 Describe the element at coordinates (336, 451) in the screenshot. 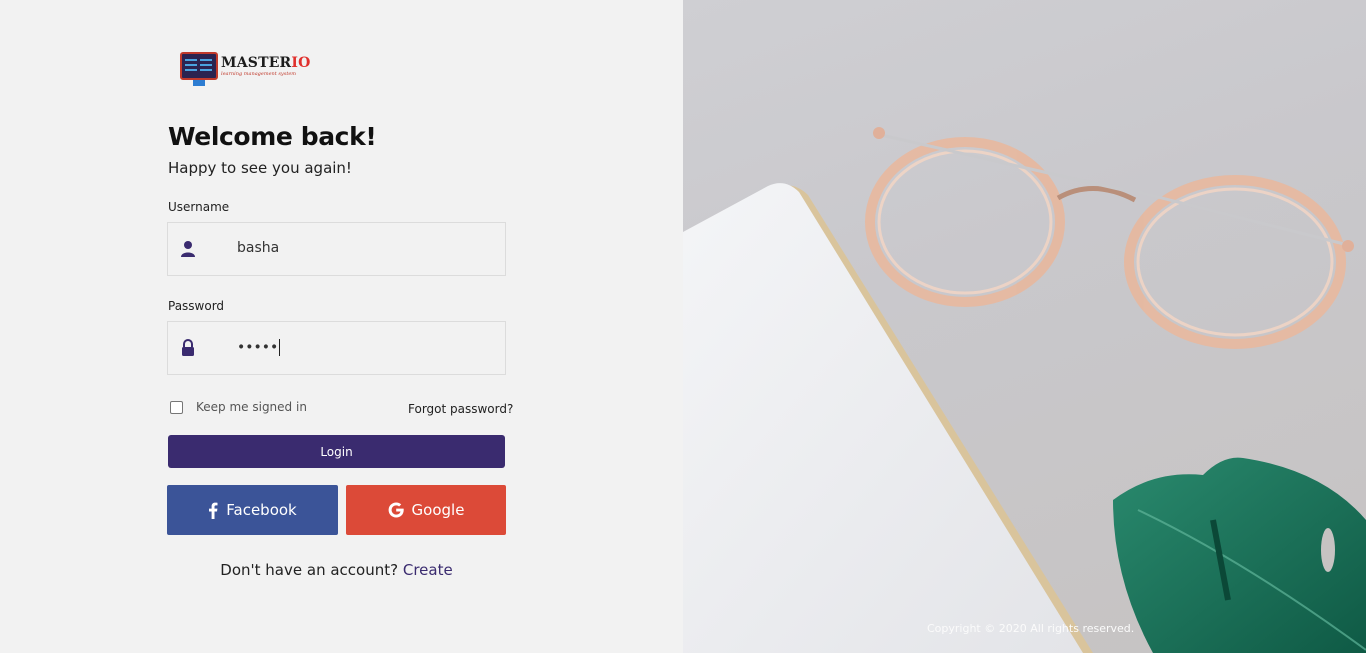

I see `login-button: Login` at that location.